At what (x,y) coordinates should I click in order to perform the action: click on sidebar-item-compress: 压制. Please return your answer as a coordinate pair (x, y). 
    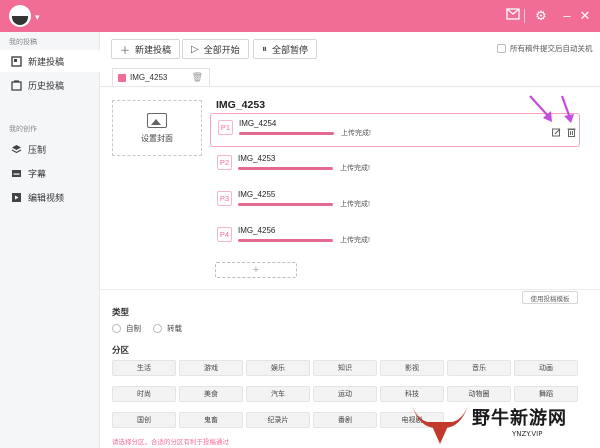
    Looking at the image, I should click on (50, 149).